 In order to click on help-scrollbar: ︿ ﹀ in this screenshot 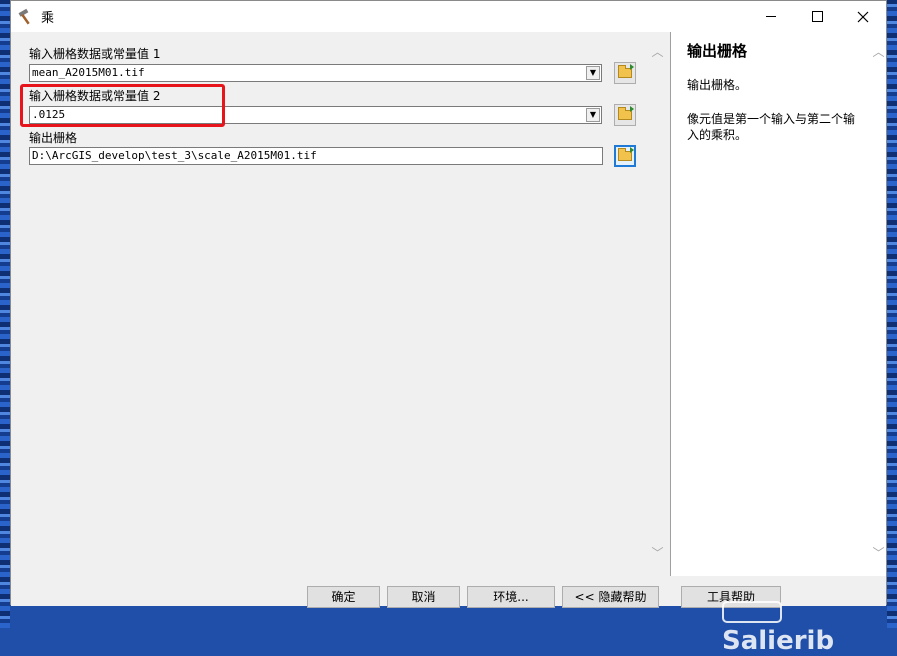, I will do `click(878, 303)`.